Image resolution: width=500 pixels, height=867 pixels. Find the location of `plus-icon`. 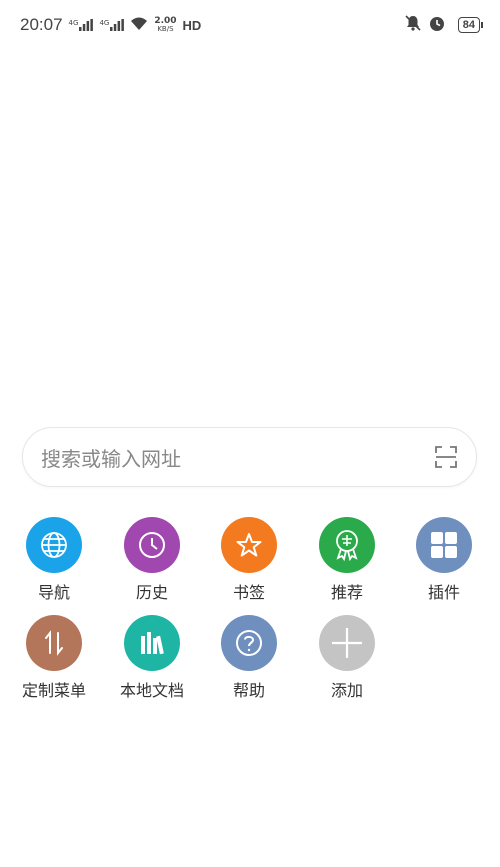

plus-icon is located at coordinates (347, 643).